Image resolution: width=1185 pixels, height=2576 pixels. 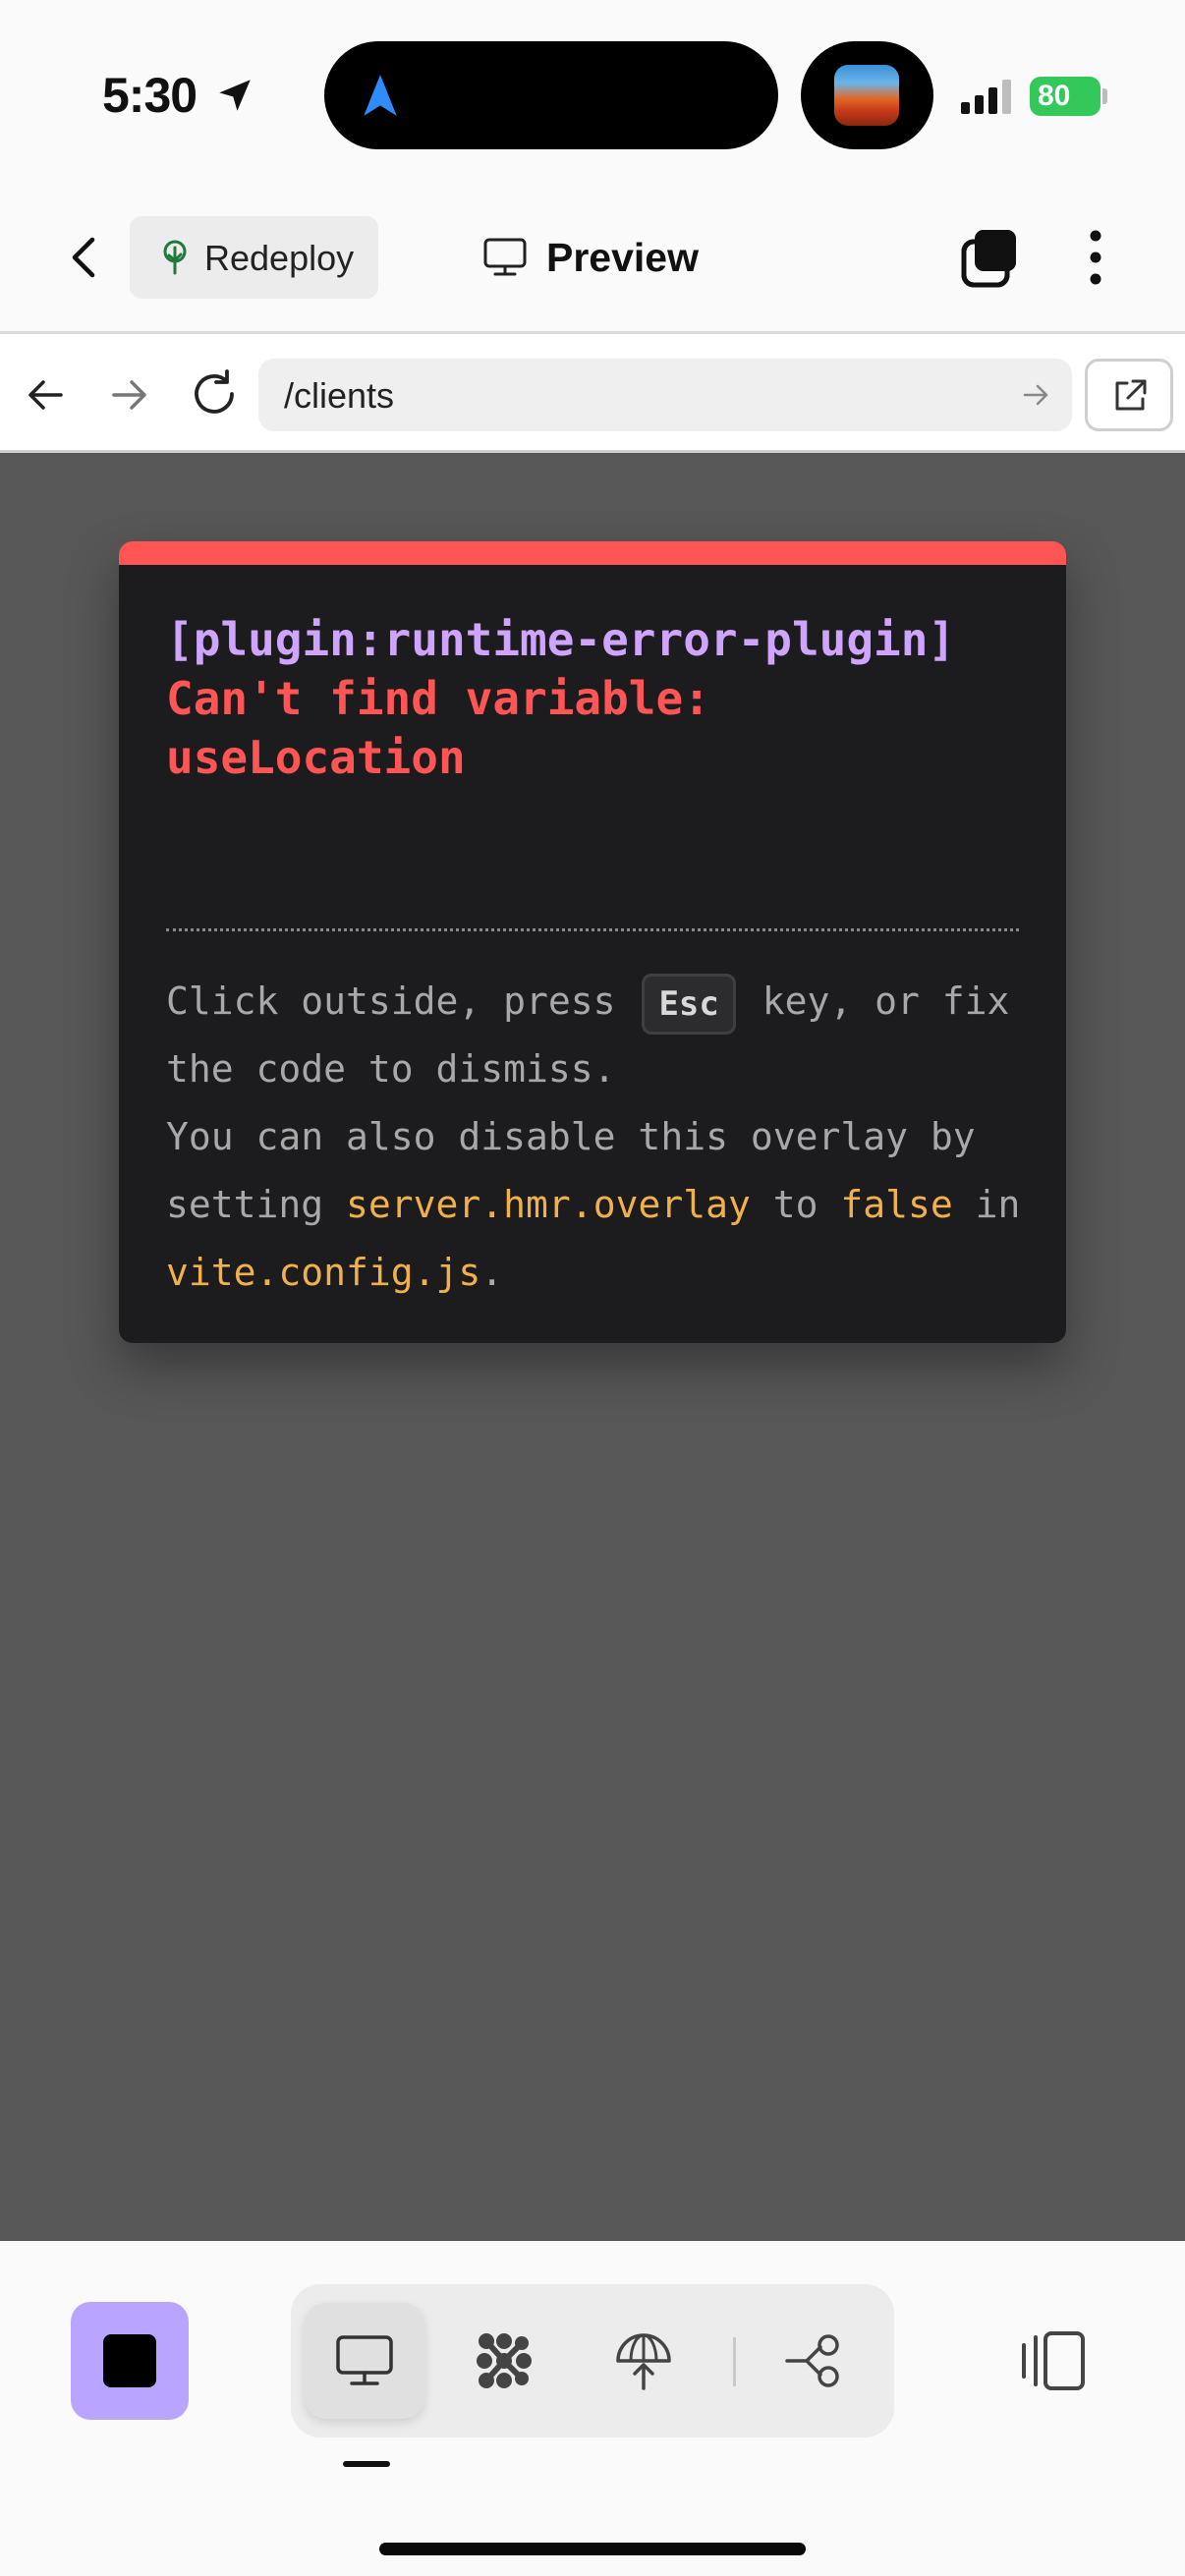 I want to click on status-time: 5:30, so click(x=150, y=95).